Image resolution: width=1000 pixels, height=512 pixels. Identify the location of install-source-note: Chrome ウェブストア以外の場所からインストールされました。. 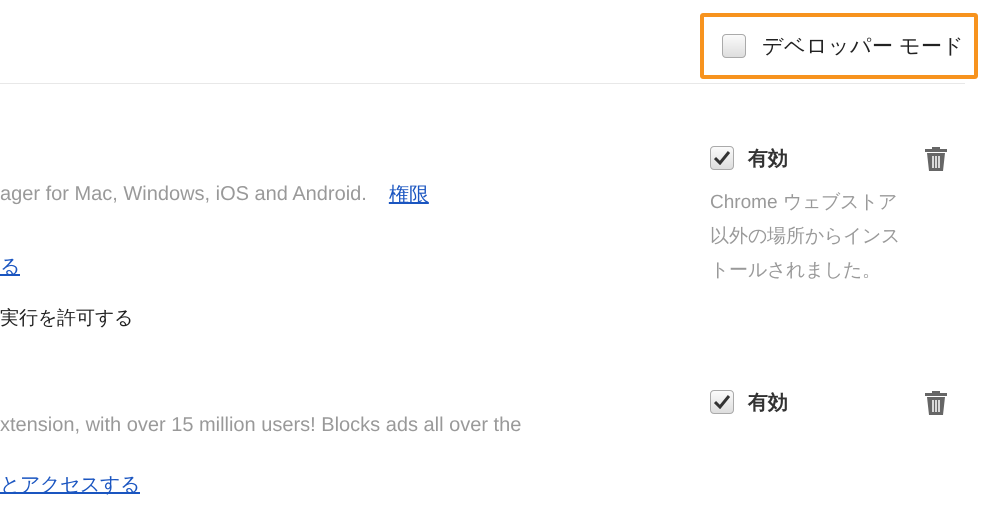
(805, 237).